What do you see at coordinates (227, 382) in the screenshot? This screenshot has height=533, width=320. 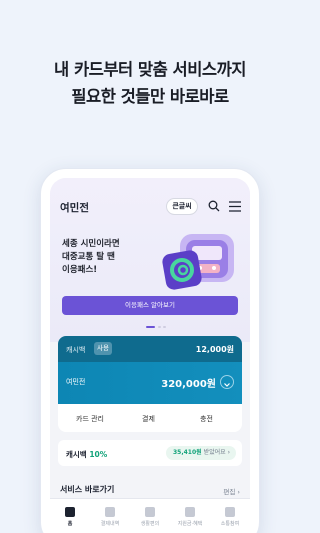 I see `expand-button` at bounding box center [227, 382].